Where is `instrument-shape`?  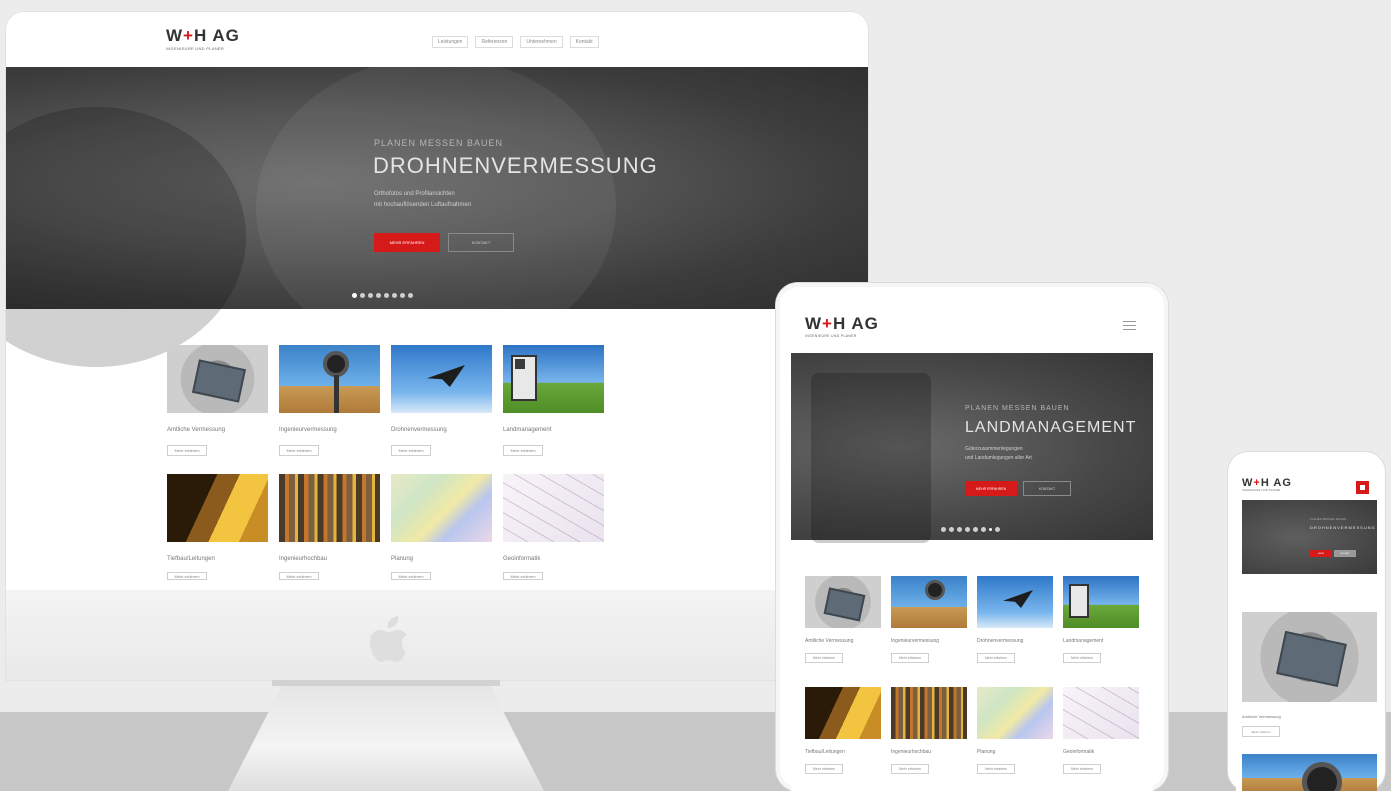
instrument-shape is located at coordinates (1322, 776).